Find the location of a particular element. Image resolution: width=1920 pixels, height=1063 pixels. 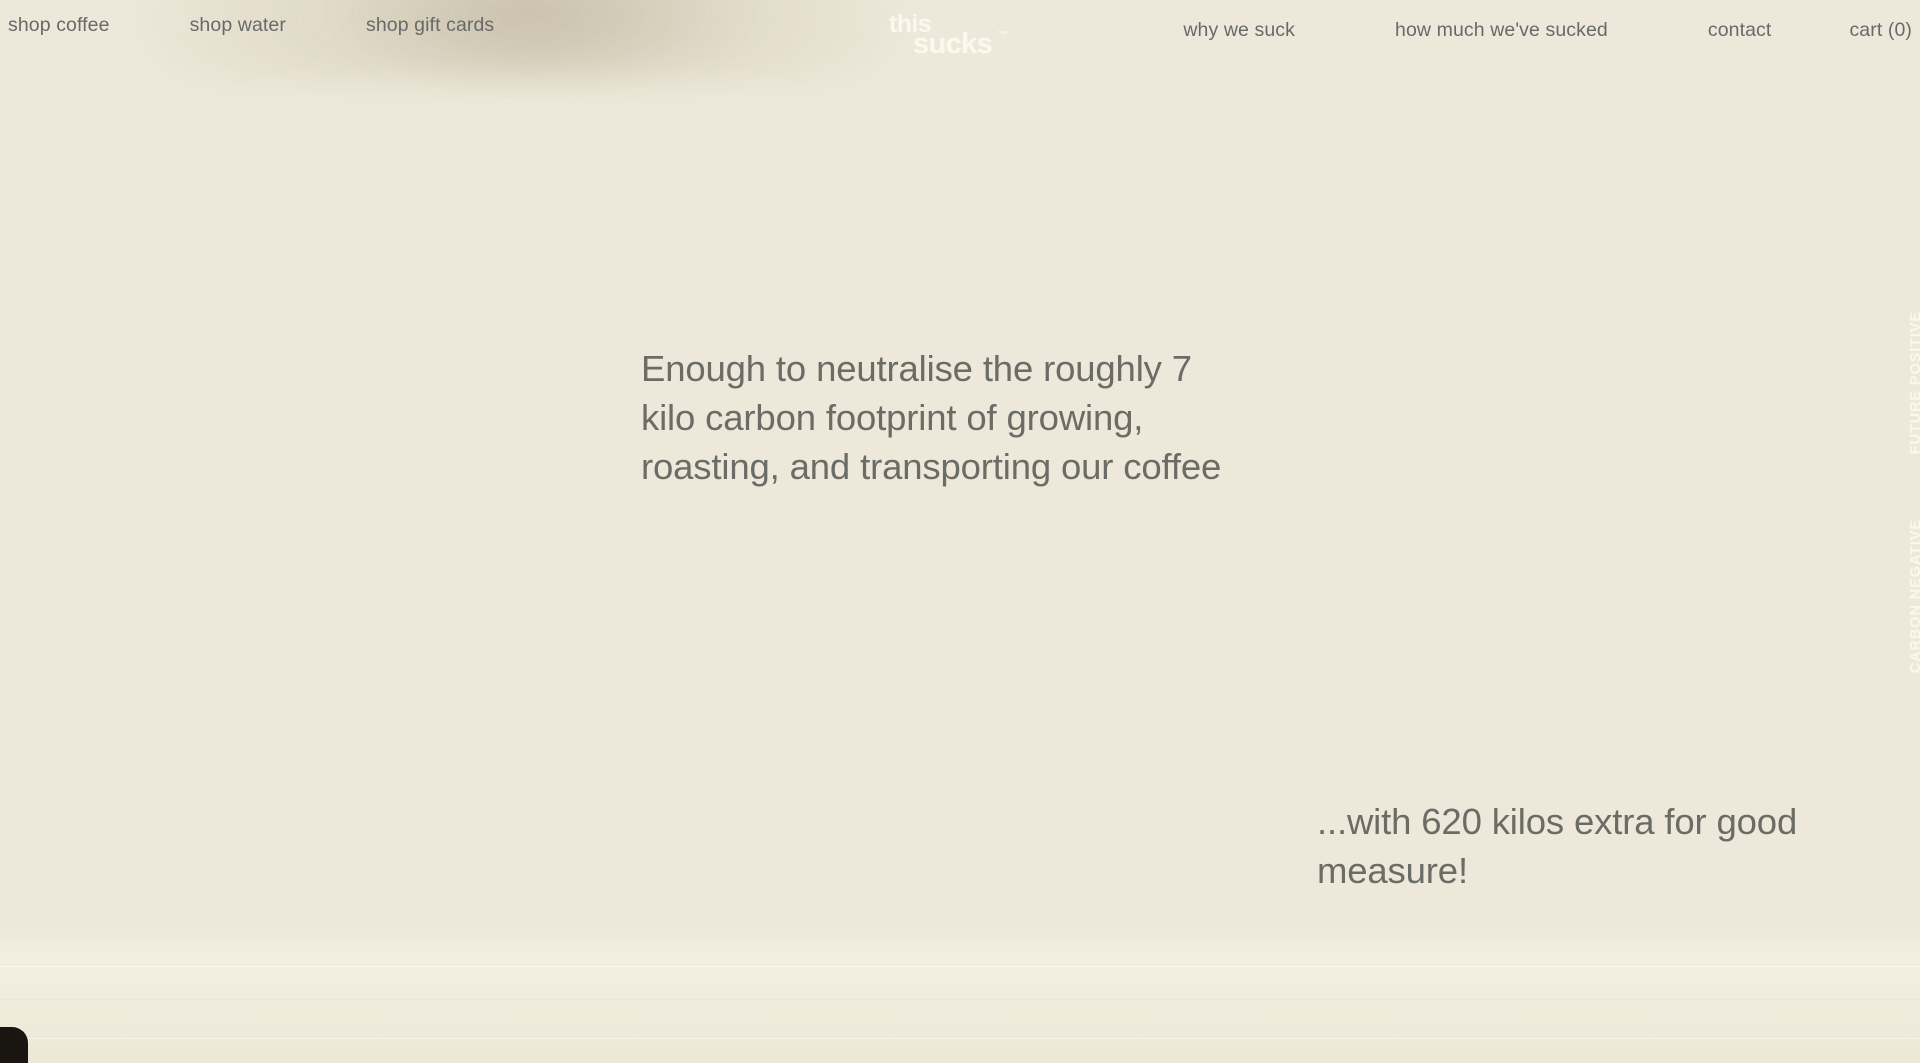

primary-nav-left: shop coffee shop water shop gift cards is located at coordinates (247, 25).